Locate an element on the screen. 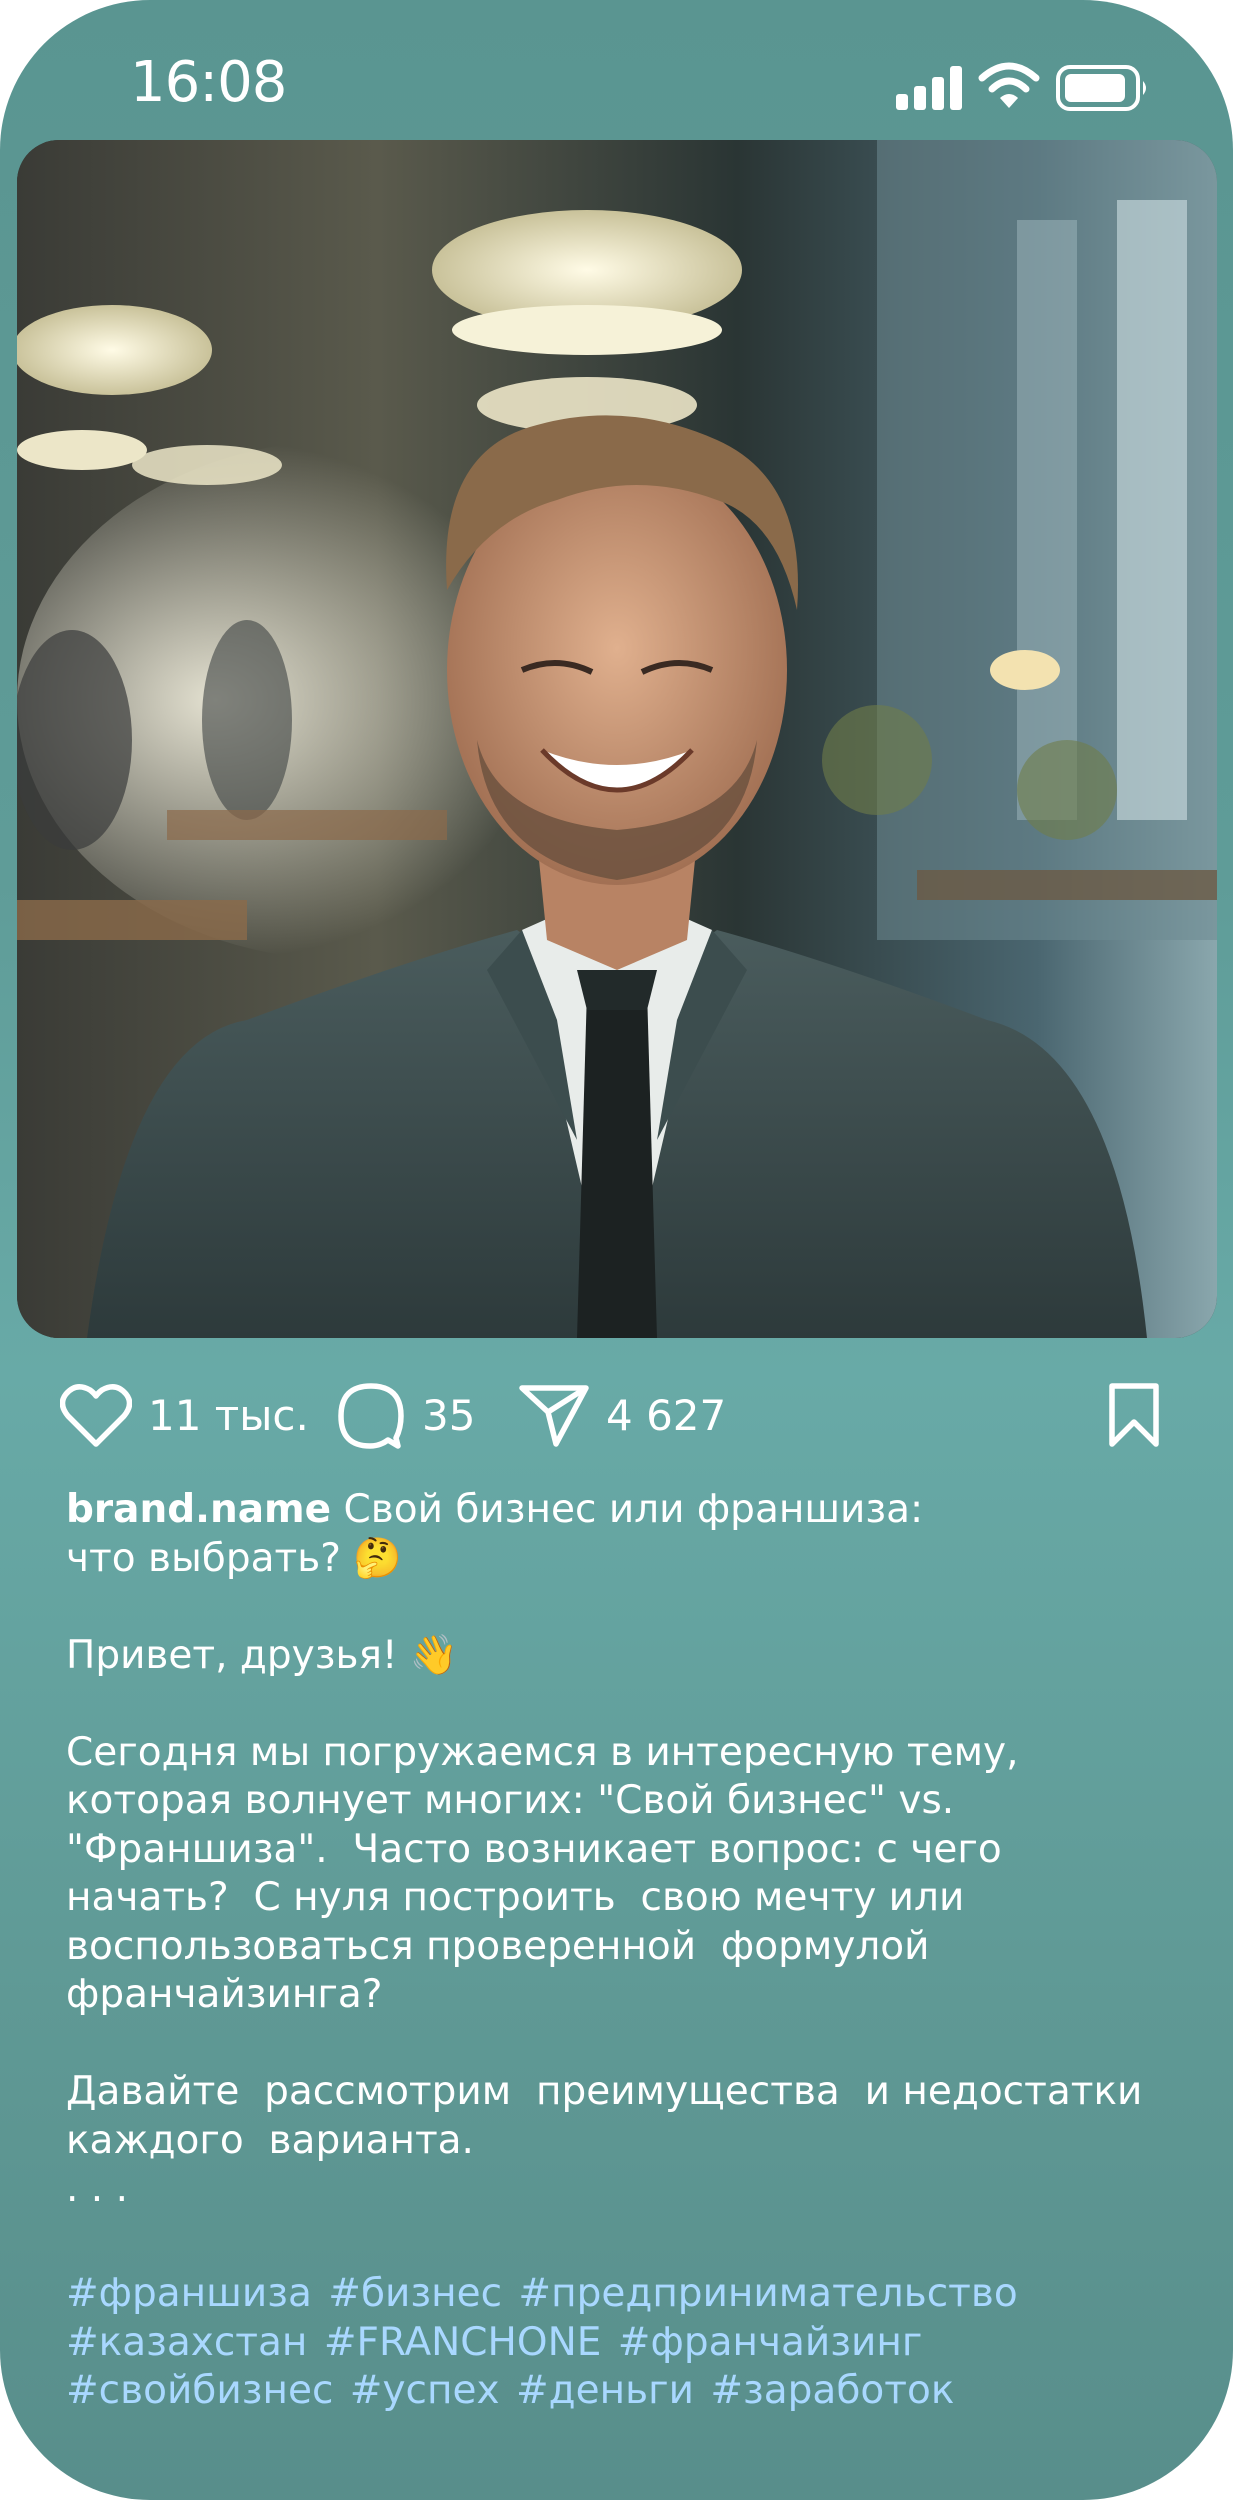 The image size is (1233, 2500). hashtag-link: #успех is located at coordinates (425, 2390).